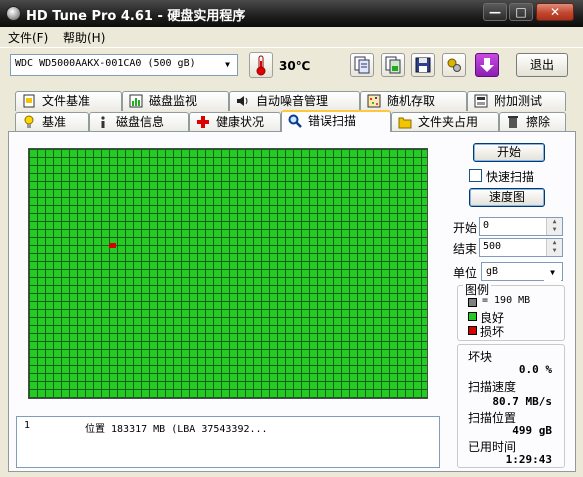 The height and width of the screenshot is (477, 583). I want to click on tab-label: 磁盘信息, so click(140, 122).